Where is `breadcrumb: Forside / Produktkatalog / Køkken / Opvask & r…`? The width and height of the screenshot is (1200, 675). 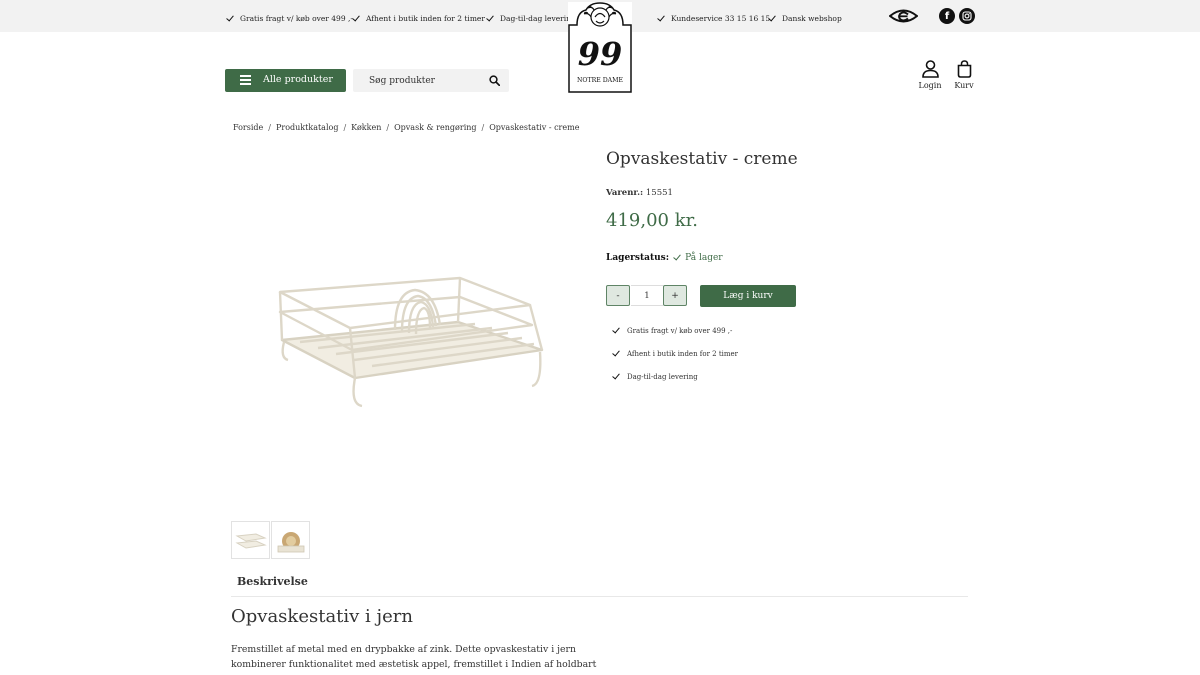 breadcrumb: Forside / Produktkatalog / Køkken / Opvask & r… is located at coordinates (406, 127).